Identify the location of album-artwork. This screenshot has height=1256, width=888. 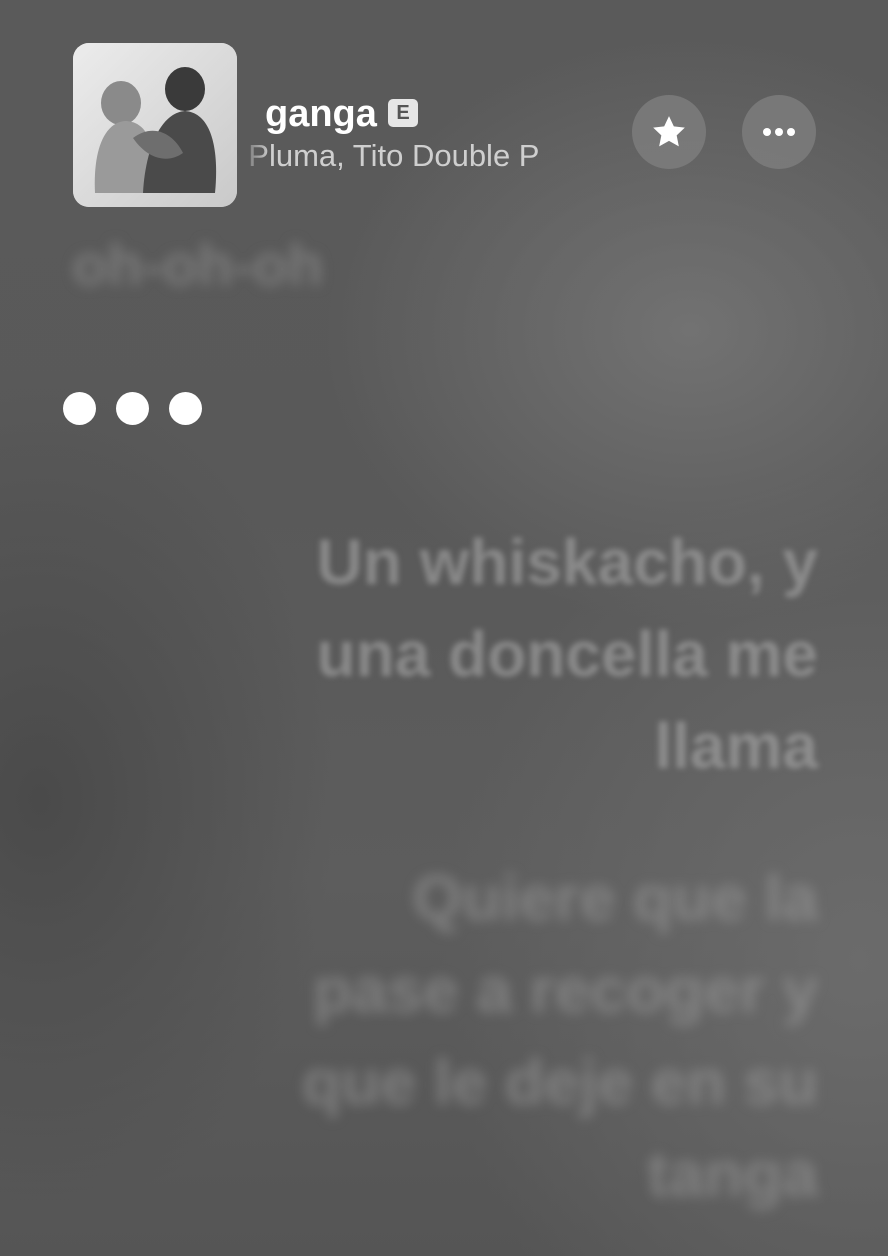
(155, 125).